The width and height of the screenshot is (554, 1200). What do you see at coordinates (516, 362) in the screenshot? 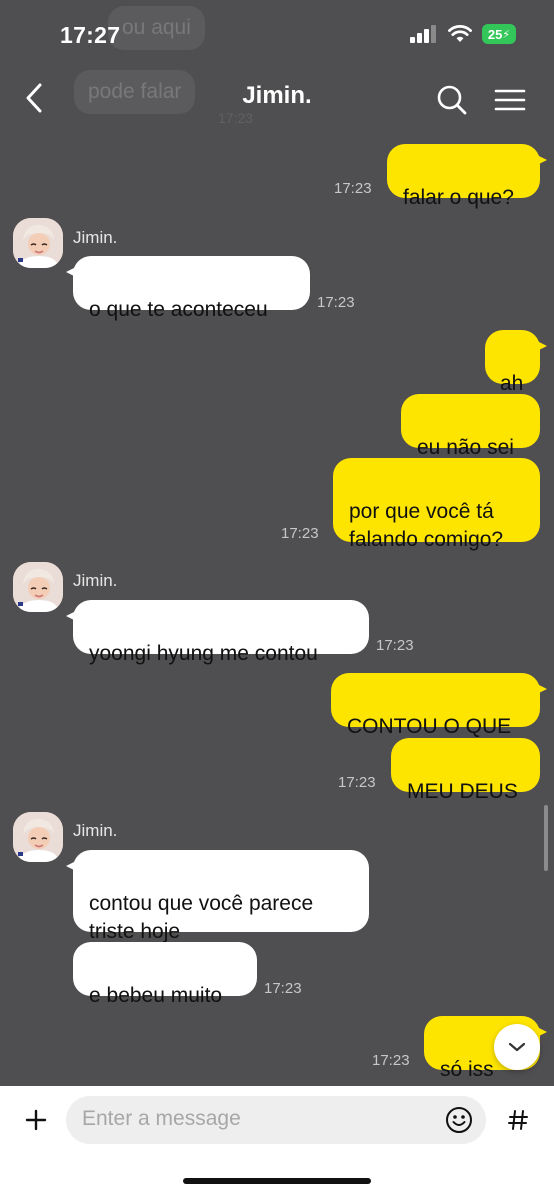
I see `message-bubble-sent: ah` at bounding box center [516, 362].